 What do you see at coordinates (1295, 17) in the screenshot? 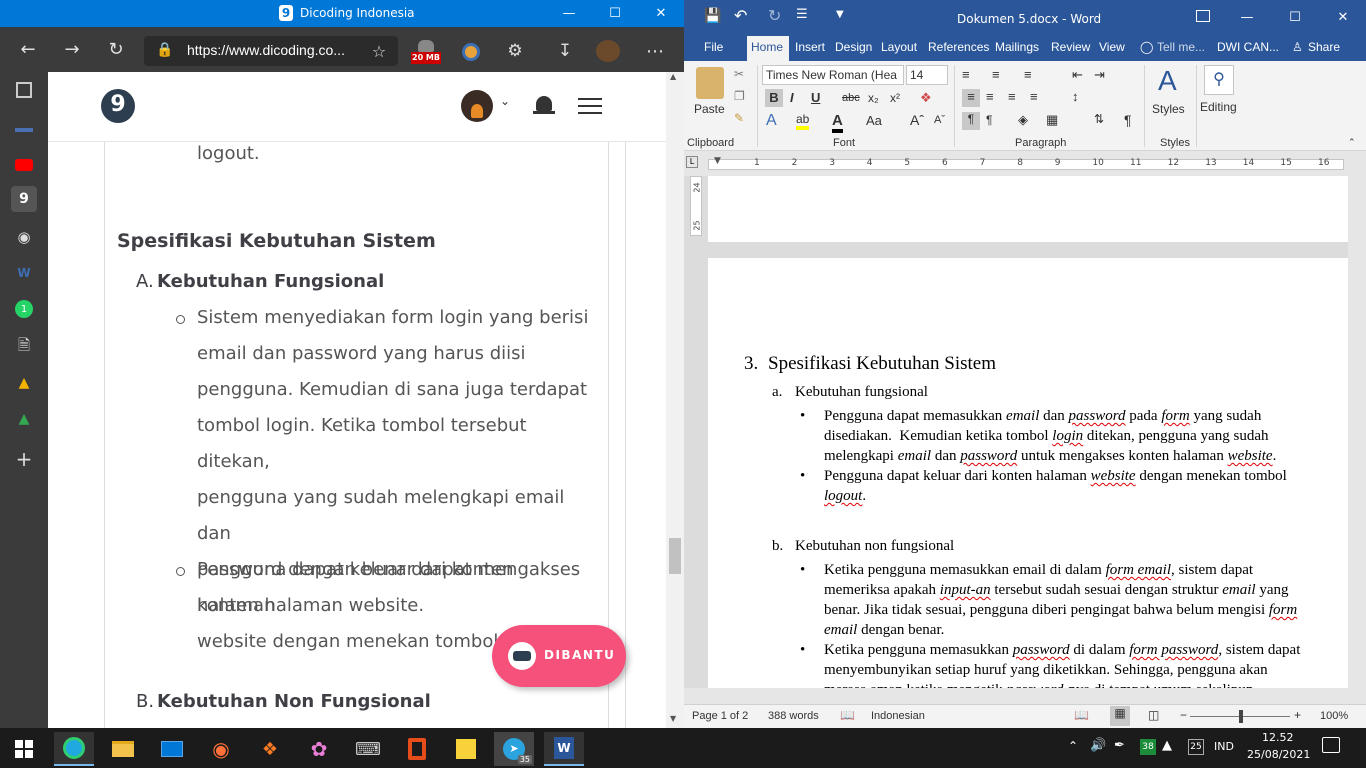
I see `word-maximize-button: ☐` at bounding box center [1295, 17].